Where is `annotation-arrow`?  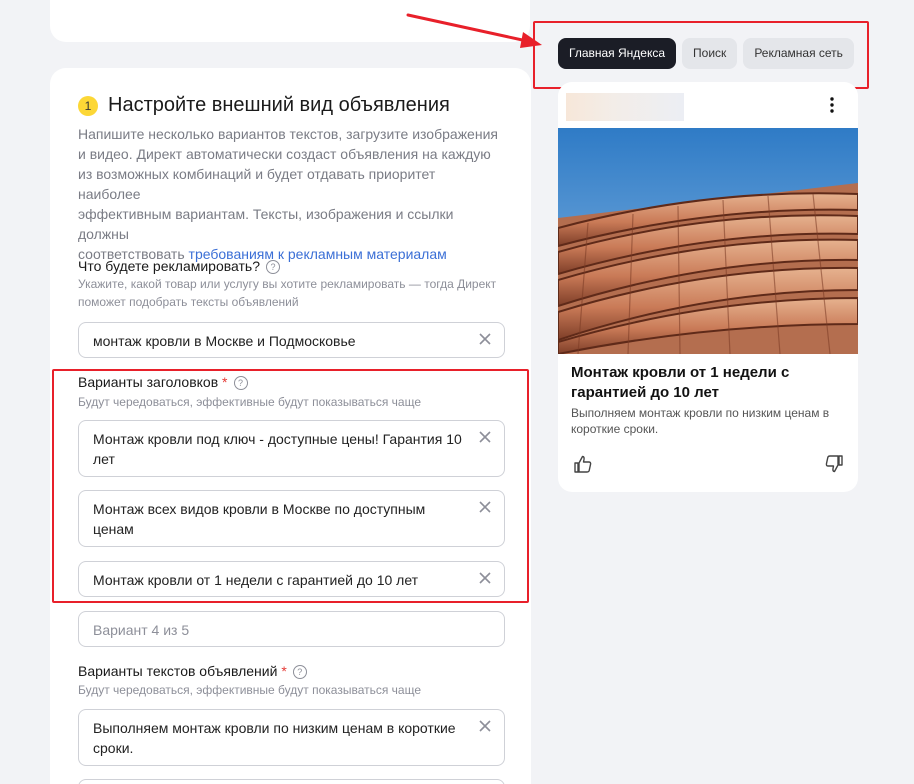
annotation-arrow is located at coordinates (474, 30).